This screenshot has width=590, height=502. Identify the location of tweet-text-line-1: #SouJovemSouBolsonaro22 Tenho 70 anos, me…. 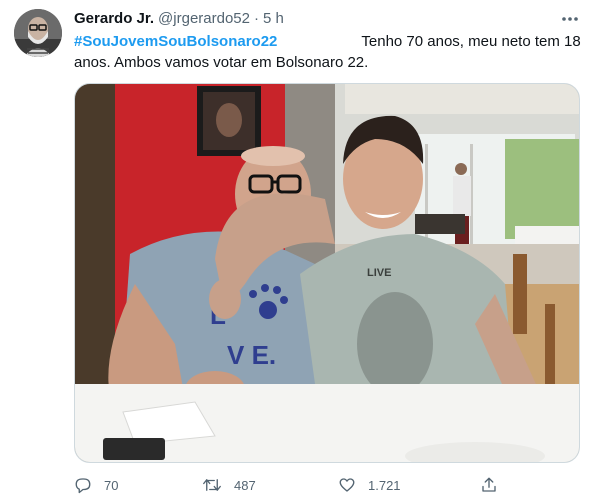
(329, 41).